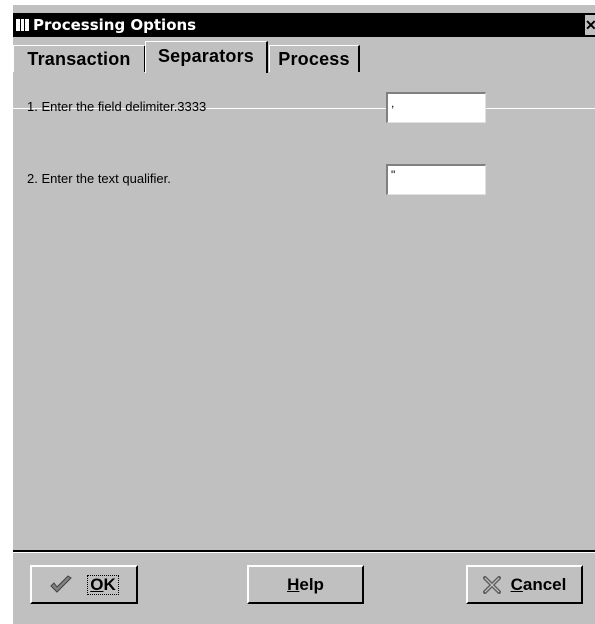 This screenshot has width=595, height=624. I want to click on tab-separators: Separators, so click(206, 57).